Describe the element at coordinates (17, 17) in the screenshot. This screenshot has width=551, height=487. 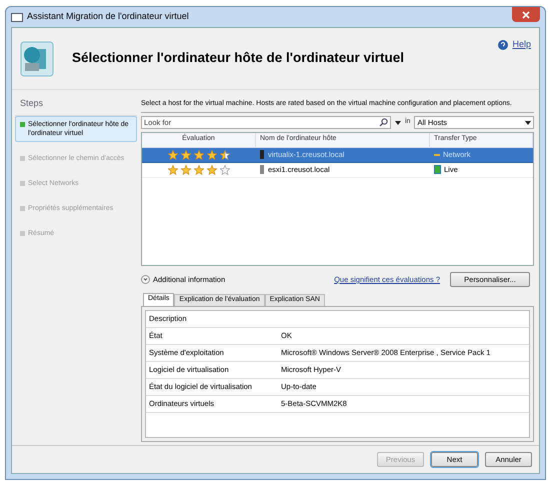
I see `window-icon` at that location.